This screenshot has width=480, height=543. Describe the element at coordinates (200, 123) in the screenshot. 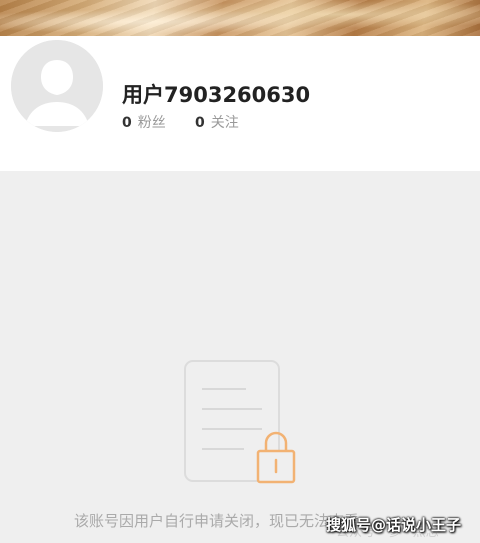

I see `following-count: 0` at that location.